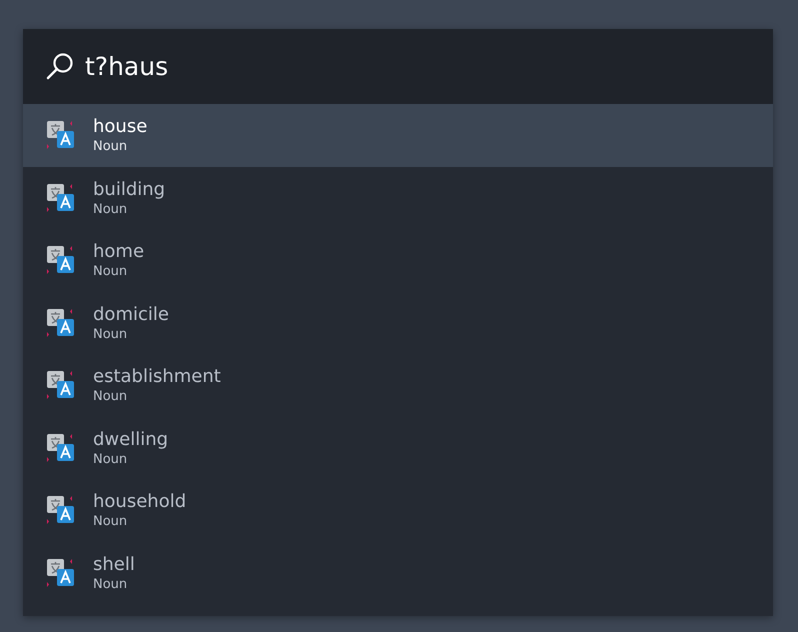 The height and width of the screenshot is (632, 798). What do you see at coordinates (120, 127) in the screenshot?
I see `result-word: house` at bounding box center [120, 127].